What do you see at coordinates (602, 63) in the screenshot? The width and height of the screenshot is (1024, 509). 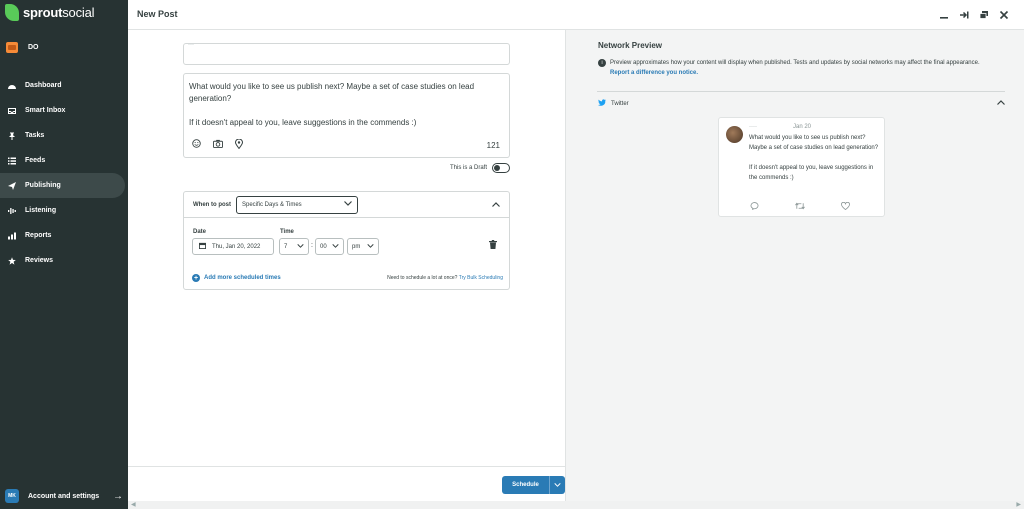 I see `info-icon: i` at bounding box center [602, 63].